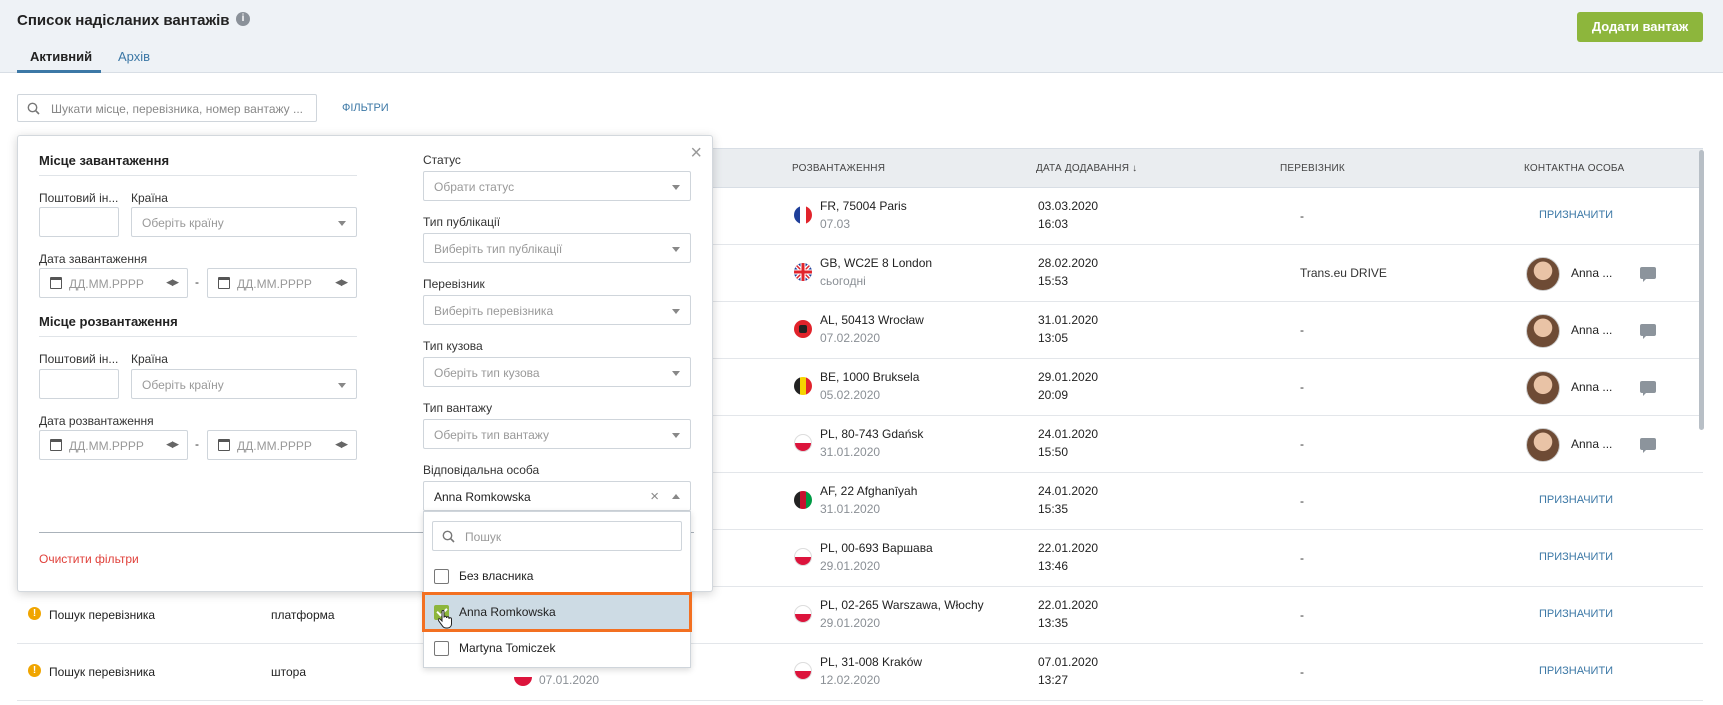 This screenshot has height=705, width=1723. I want to click on close-icon: ×, so click(696, 153).